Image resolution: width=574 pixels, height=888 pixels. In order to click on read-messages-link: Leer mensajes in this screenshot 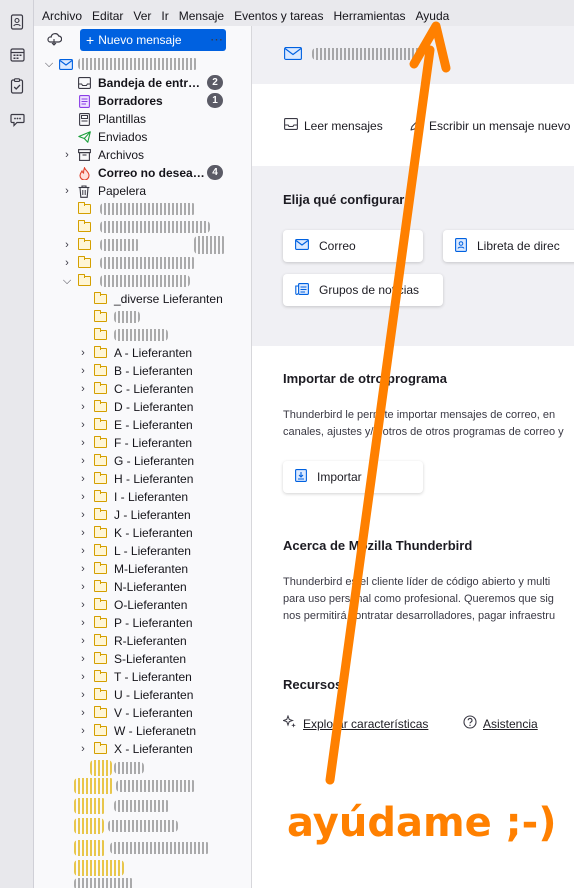, I will do `click(333, 125)`.